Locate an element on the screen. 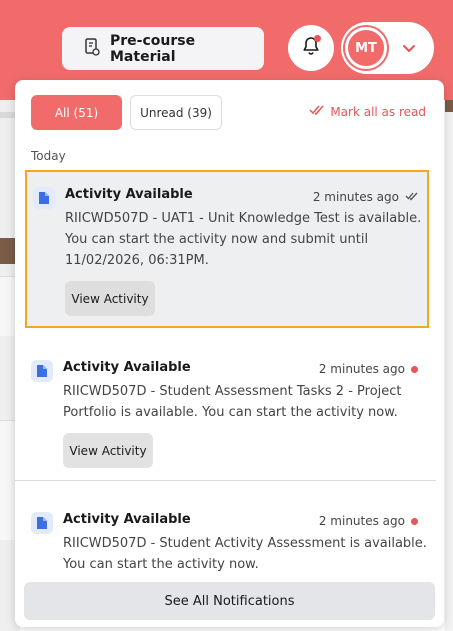 The width and height of the screenshot is (453, 631). notification-dot is located at coordinates (317, 38).